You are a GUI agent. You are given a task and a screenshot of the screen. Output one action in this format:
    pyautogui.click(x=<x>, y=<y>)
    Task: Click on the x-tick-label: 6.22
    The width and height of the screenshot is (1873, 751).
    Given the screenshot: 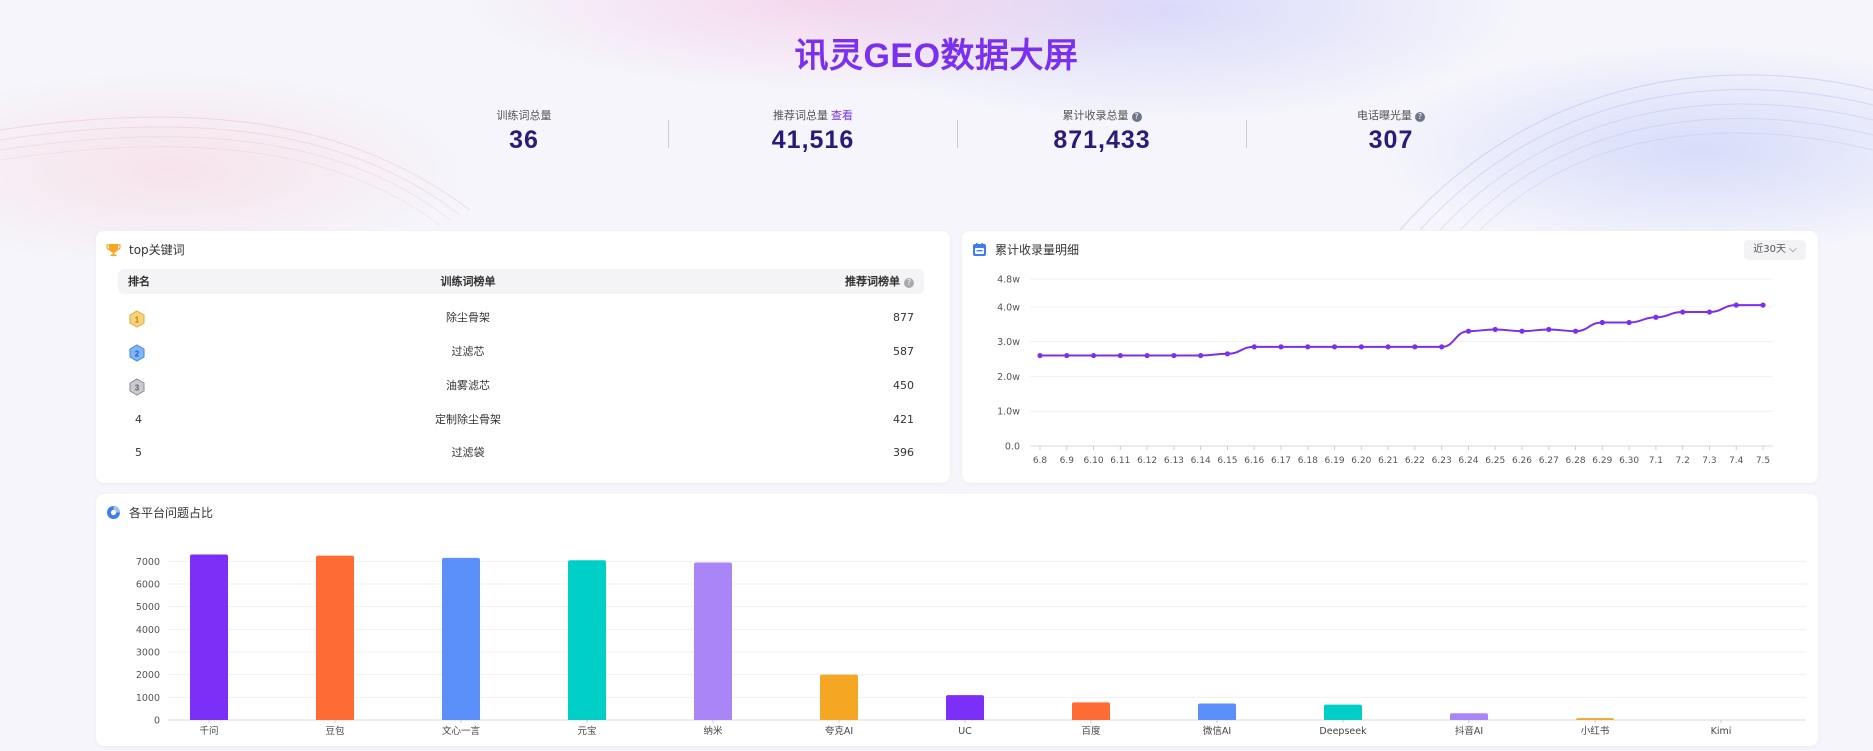 What is the action you would take?
    pyautogui.click(x=1415, y=461)
    